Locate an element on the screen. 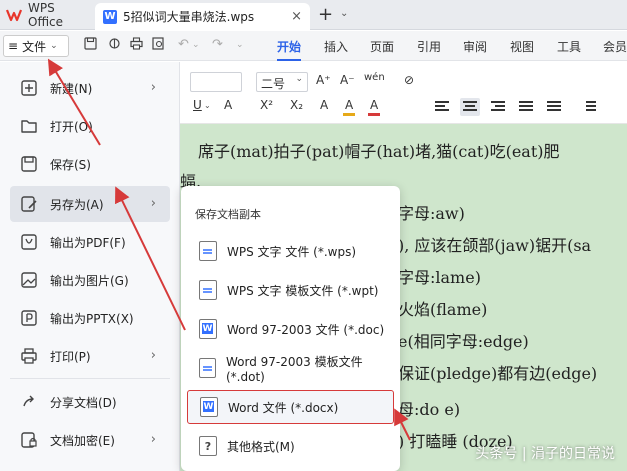 The image size is (627, 471). image-icon is located at coordinates (29, 280).